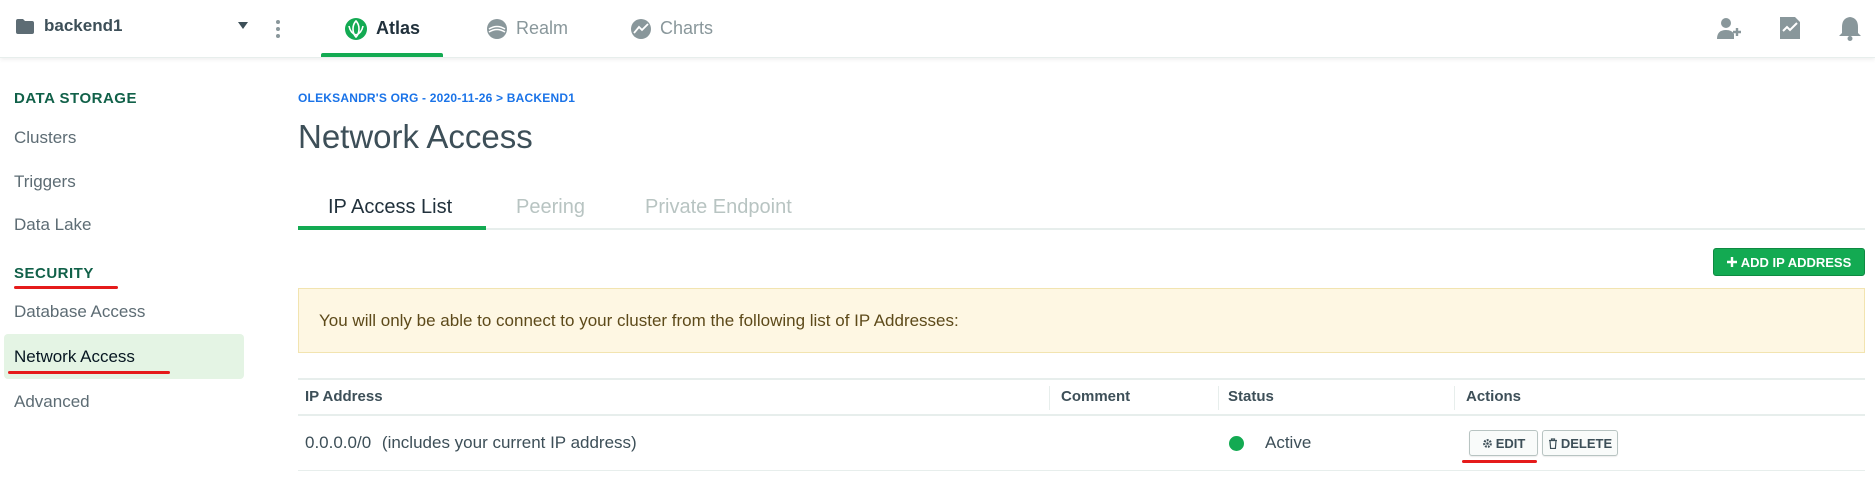 This screenshot has width=1875, height=482. What do you see at coordinates (45, 138) in the screenshot?
I see `sidebar-item-clusters: Clusters` at bounding box center [45, 138].